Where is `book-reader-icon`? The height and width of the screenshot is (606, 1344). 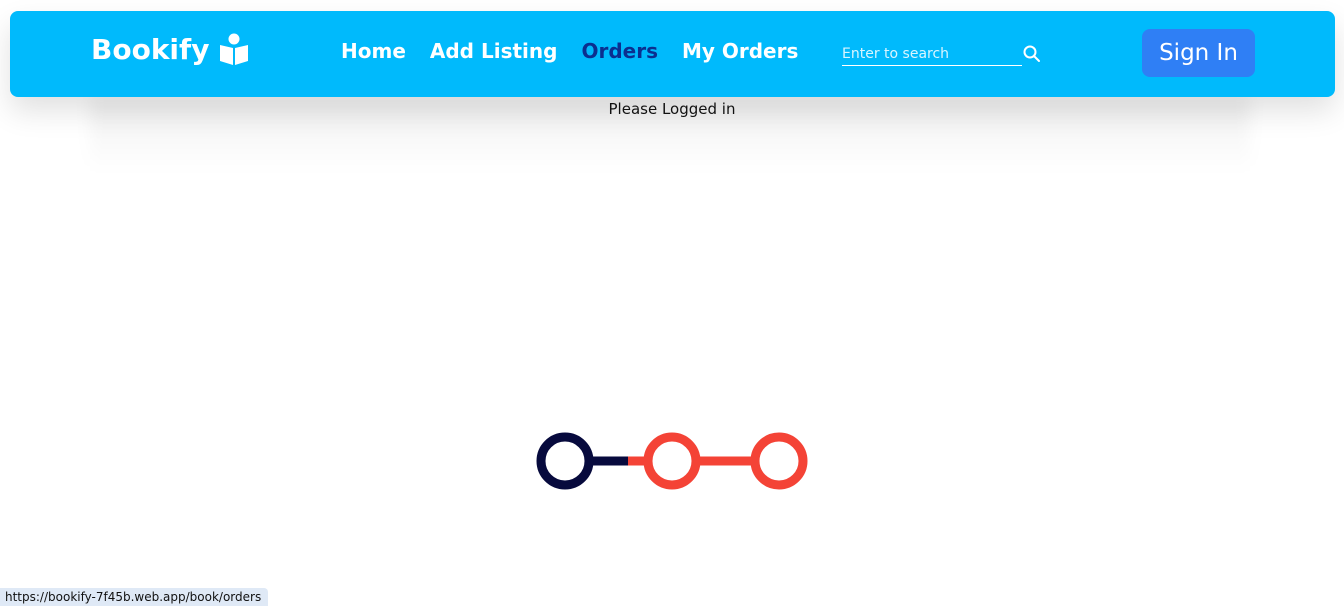 book-reader-icon is located at coordinates (234, 49).